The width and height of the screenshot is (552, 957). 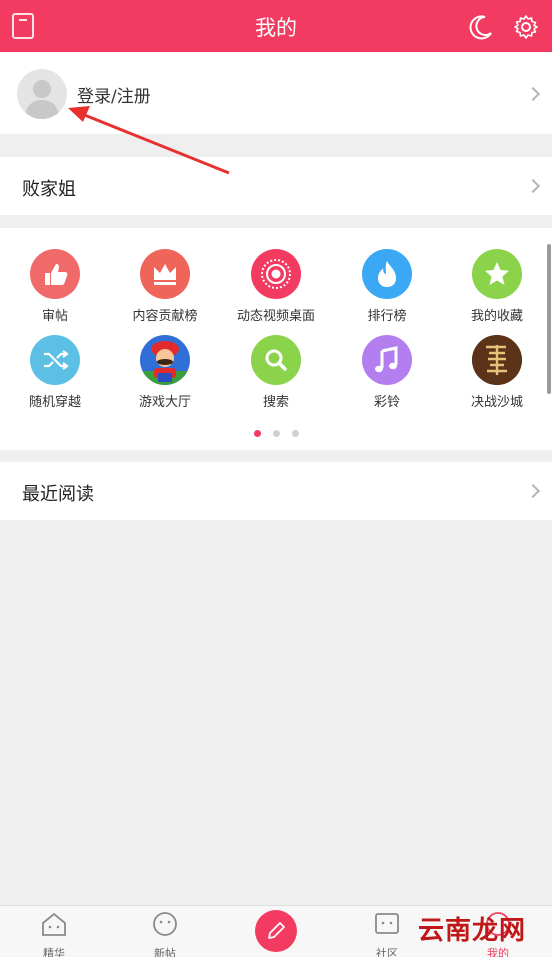 I want to click on tab-community: 社区, so click(x=387, y=933).